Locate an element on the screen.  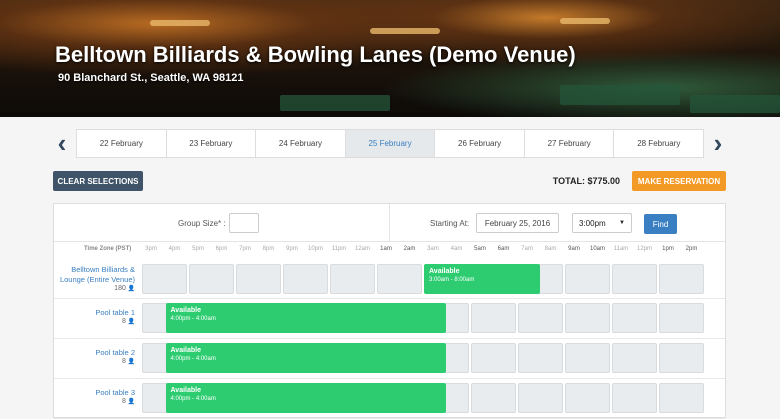
resource-name-link: Pool table 2 is located at coordinates (95, 353).